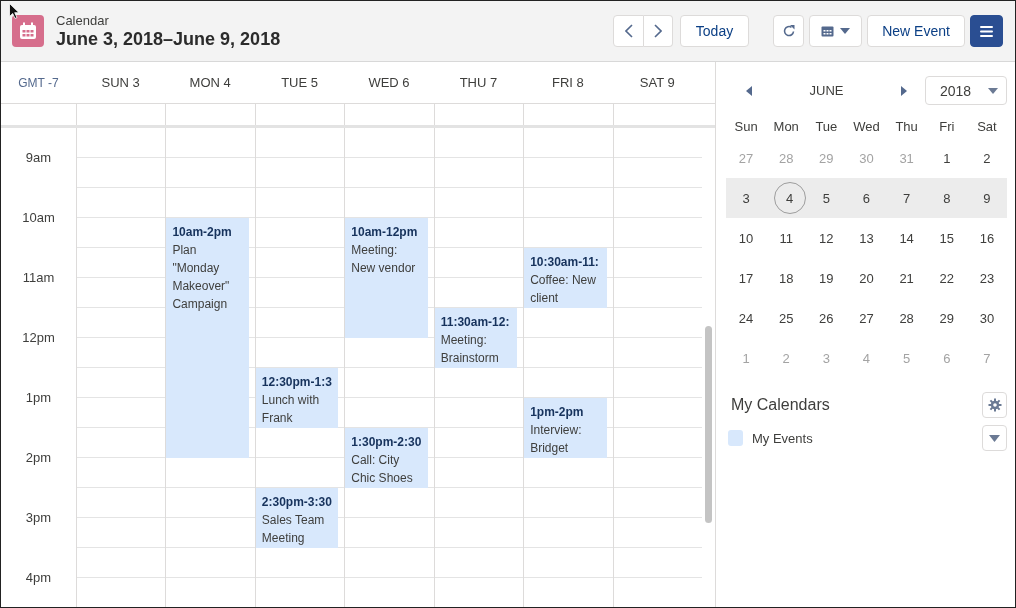 The height and width of the screenshot is (608, 1016). Describe the element at coordinates (386, 278) in the screenshot. I see `calendar-event: 10am-12pm Meeting: New vendor` at that location.